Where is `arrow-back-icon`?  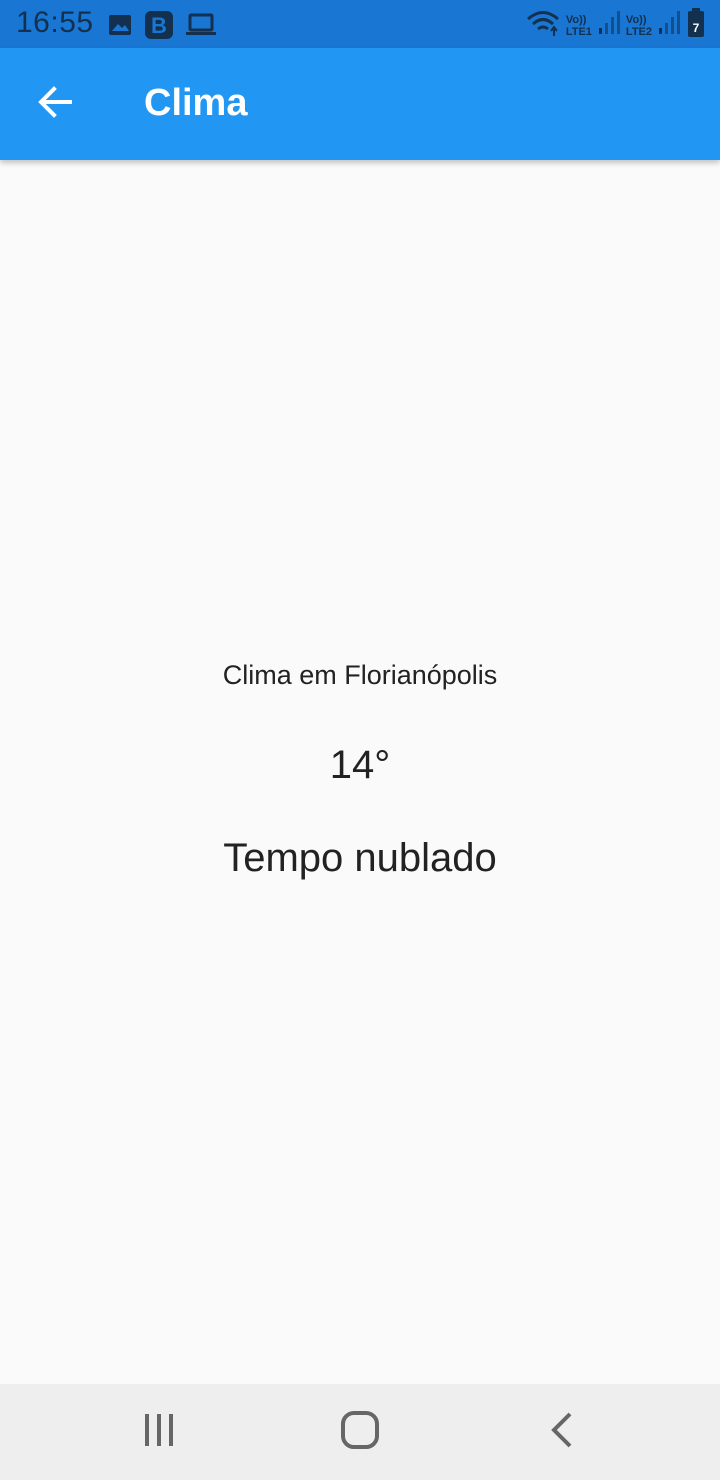 arrow-back-icon is located at coordinates (56, 104).